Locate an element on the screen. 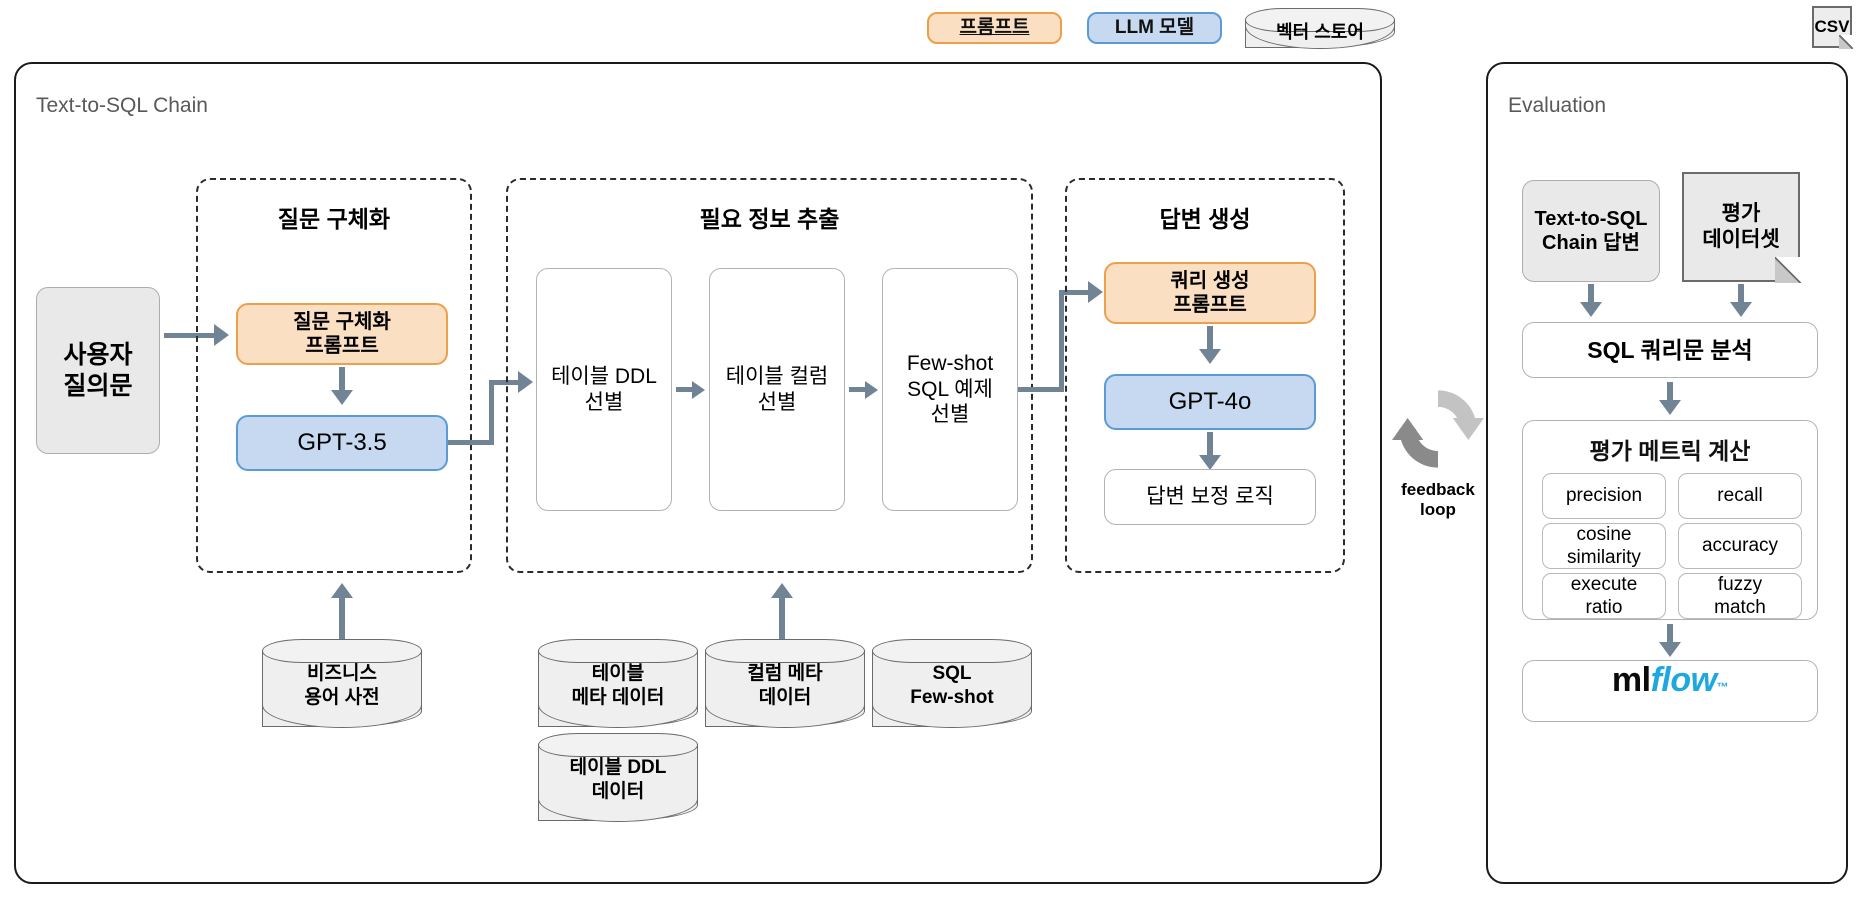 The image size is (1862, 898). node-table-ddl-selection: 테이블 DDL 선별 is located at coordinates (604, 389).